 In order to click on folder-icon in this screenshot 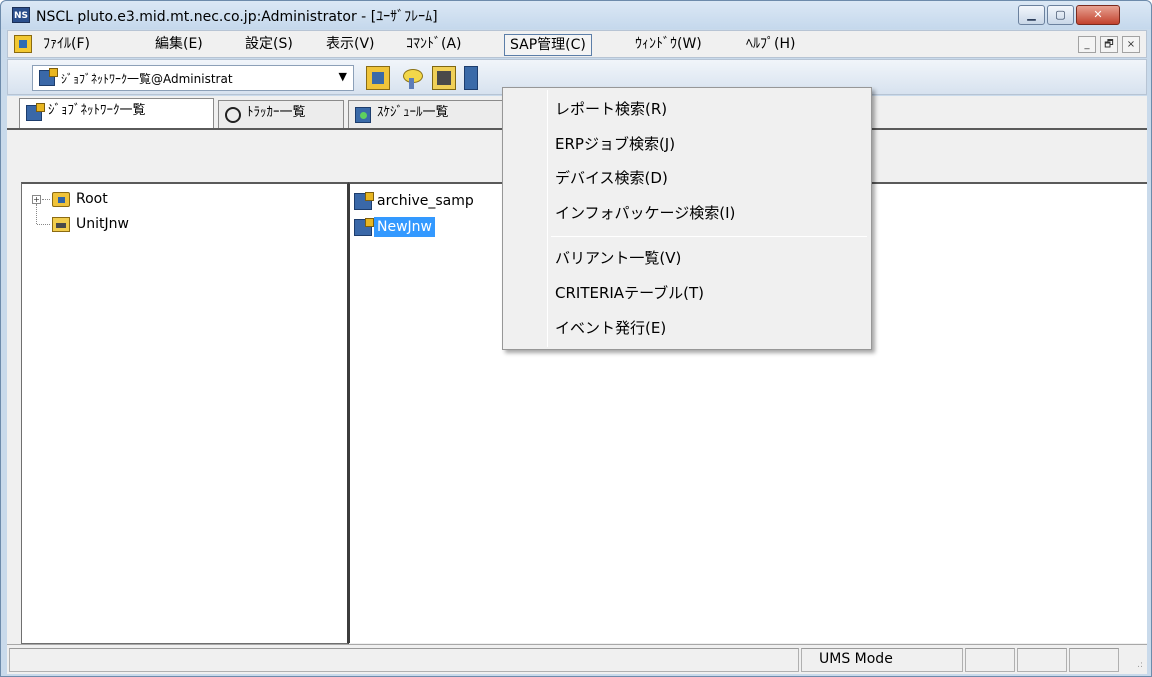, I will do `click(61, 199)`.